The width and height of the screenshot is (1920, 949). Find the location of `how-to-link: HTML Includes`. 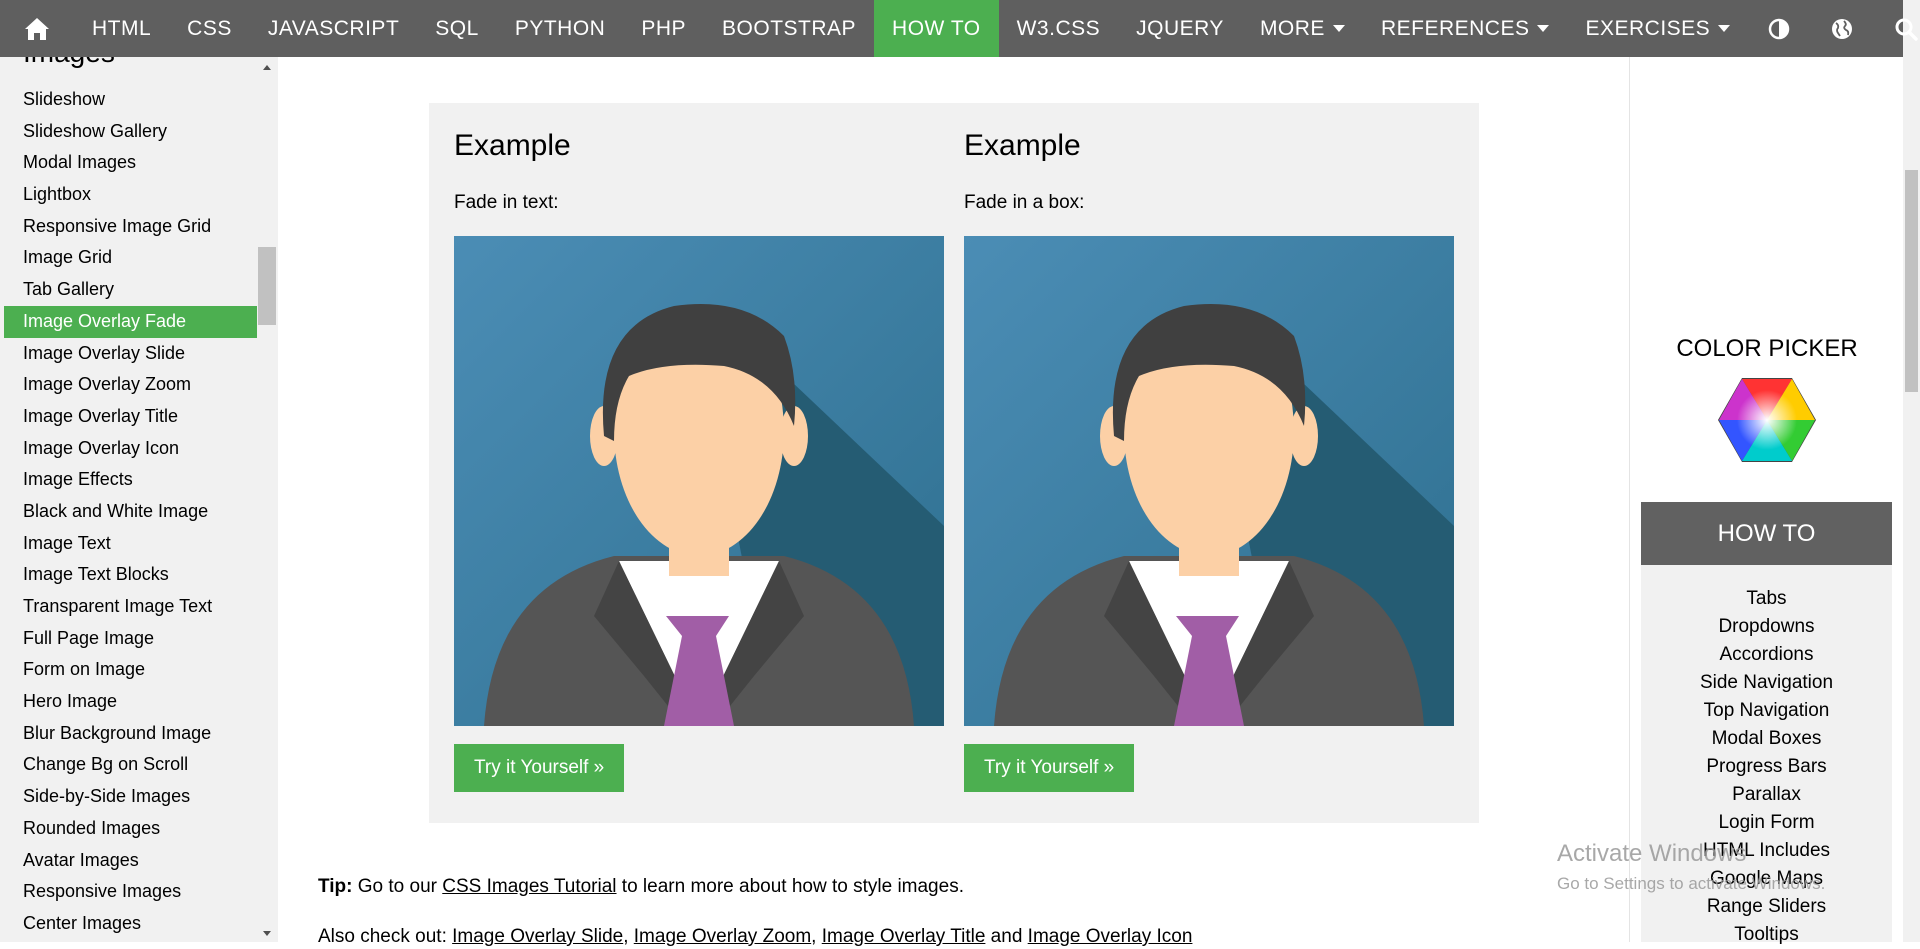

how-to-link: HTML Includes is located at coordinates (1766, 851).